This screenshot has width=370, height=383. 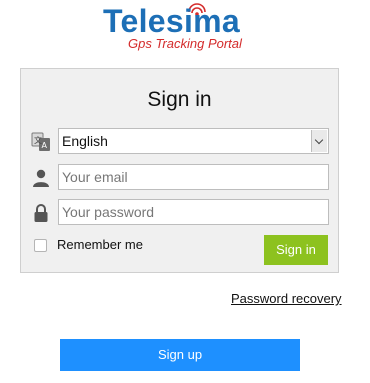 I want to click on chevron-down-icon, so click(x=319, y=141).